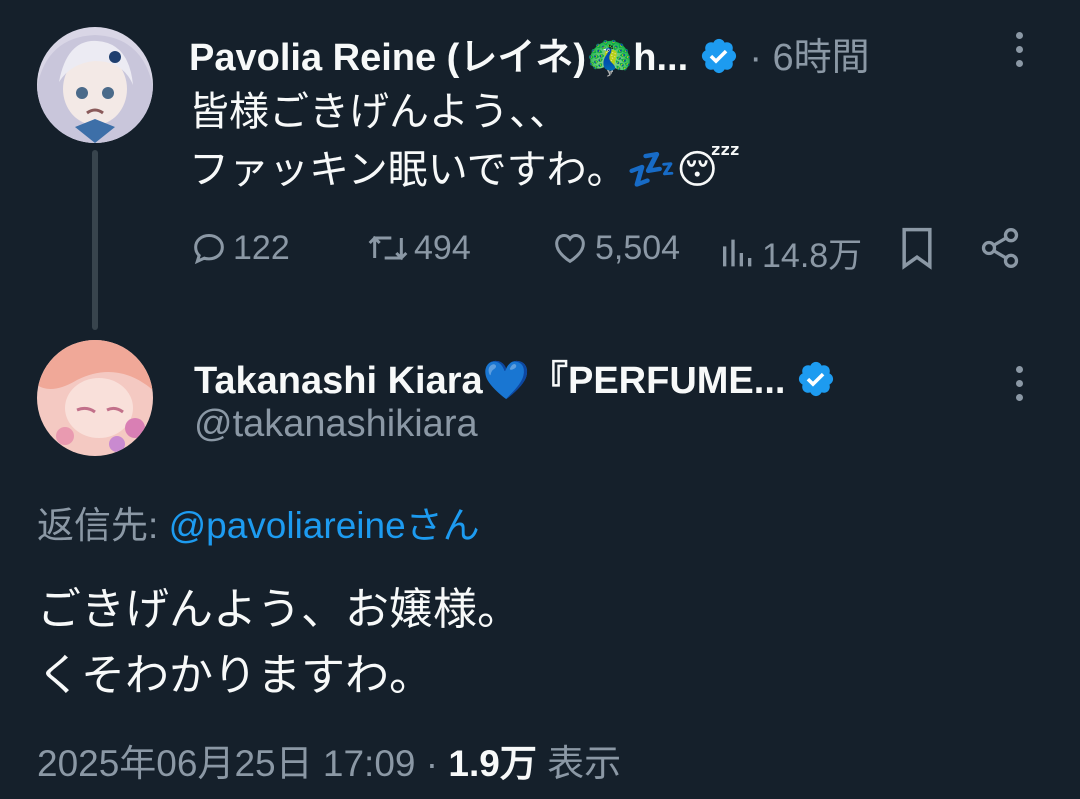 Image resolution: width=1080 pixels, height=799 pixels. I want to click on tweet-meta: 2025年06月25日 17:09 · 1.9万 表示, so click(329, 760).